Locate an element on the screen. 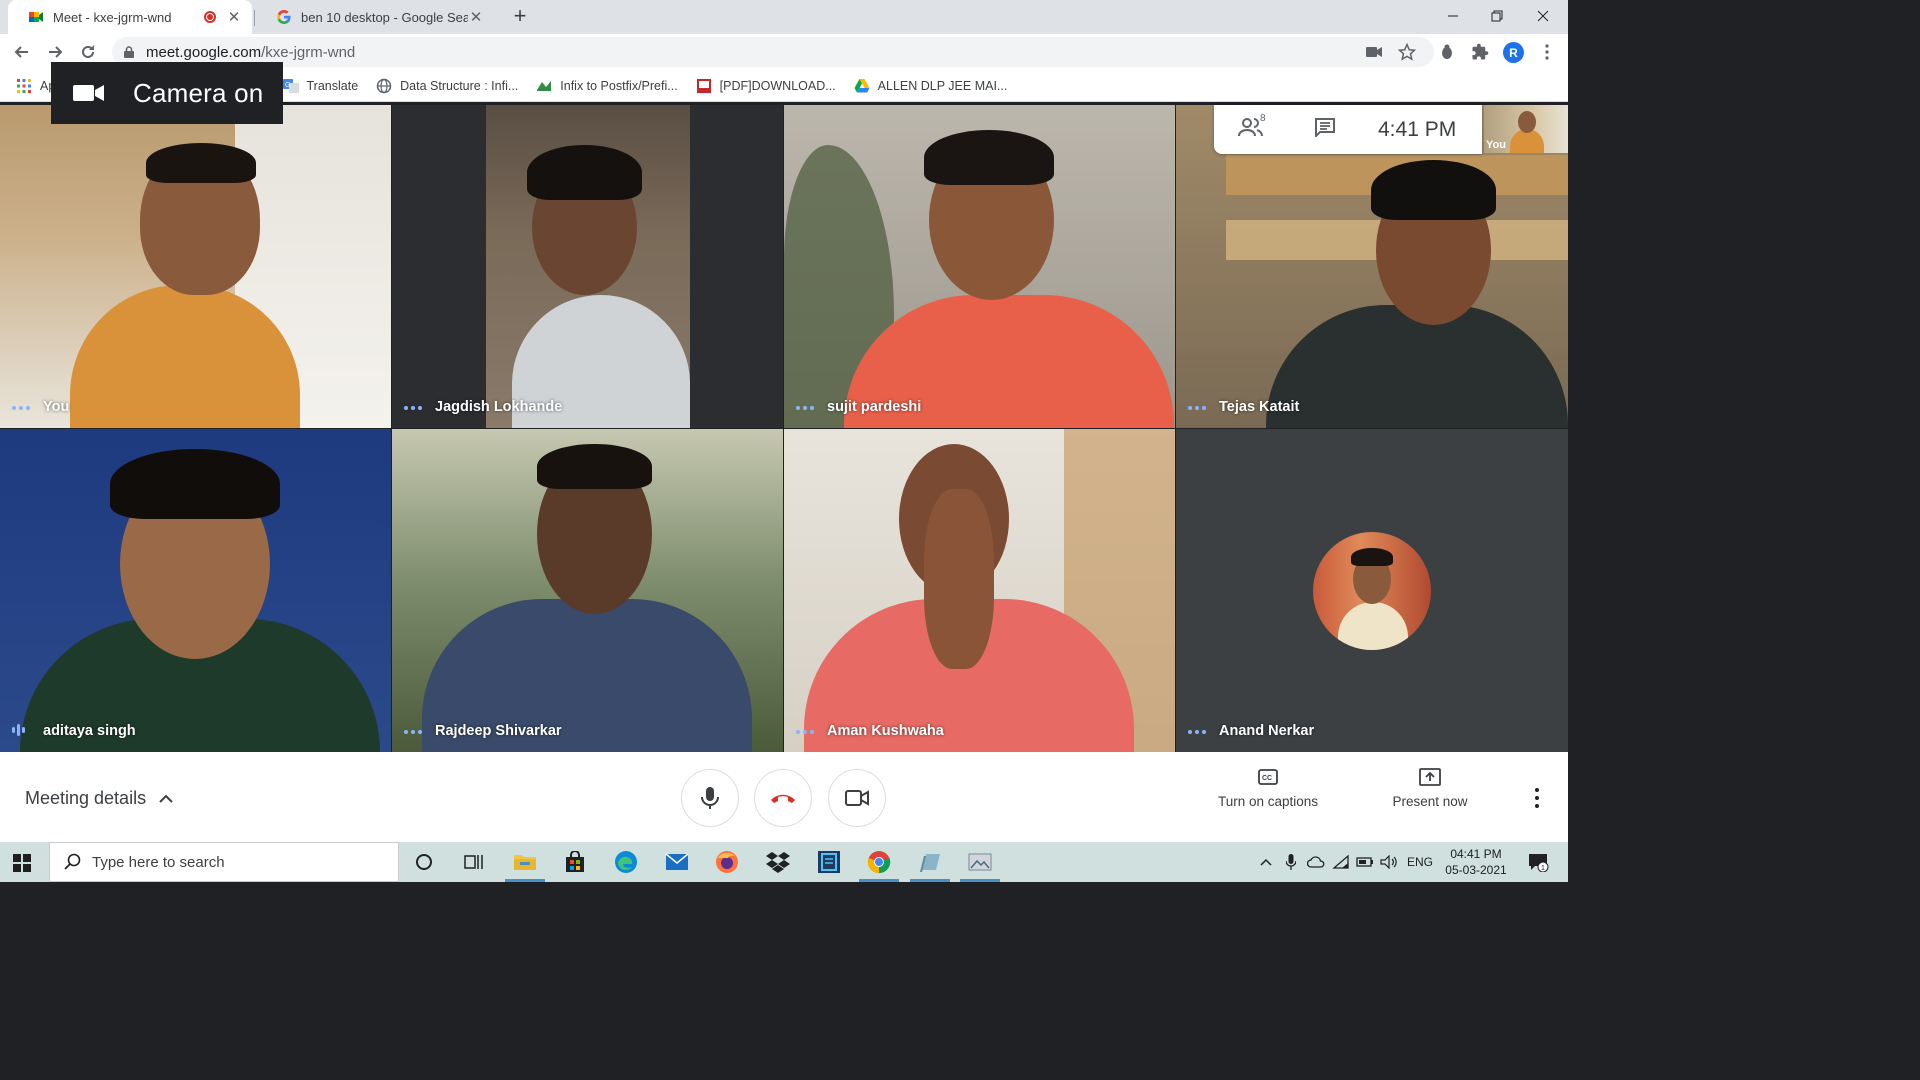  photos-app is located at coordinates (980, 862).